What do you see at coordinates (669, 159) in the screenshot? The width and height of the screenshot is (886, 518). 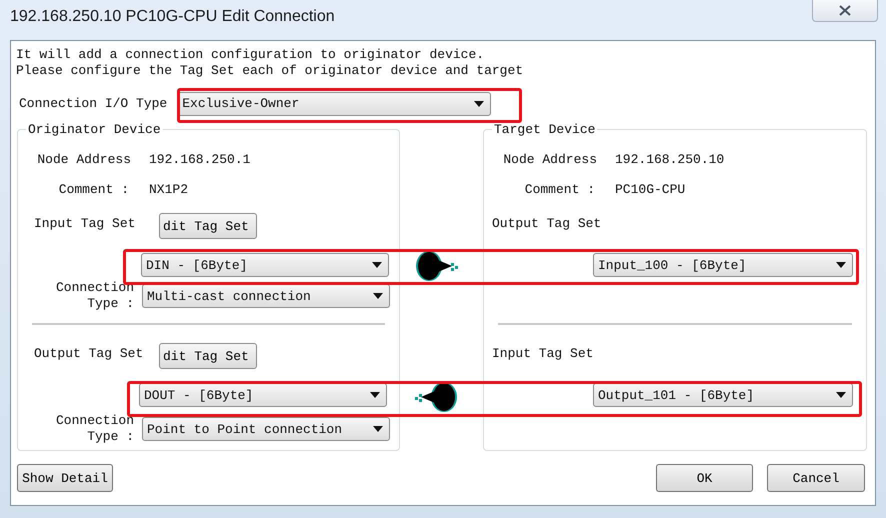 I see `field-value: 192.168.250.10` at bounding box center [669, 159].